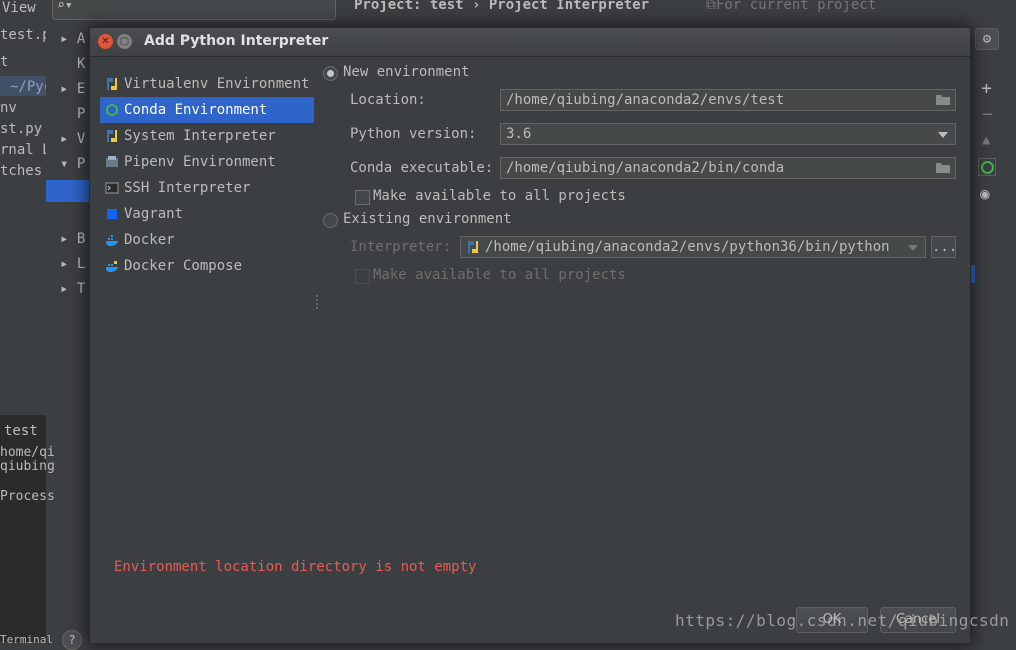 This screenshot has width=1016, height=650. What do you see at coordinates (330, 220) in the screenshot?
I see `existing-environment-radio` at bounding box center [330, 220].